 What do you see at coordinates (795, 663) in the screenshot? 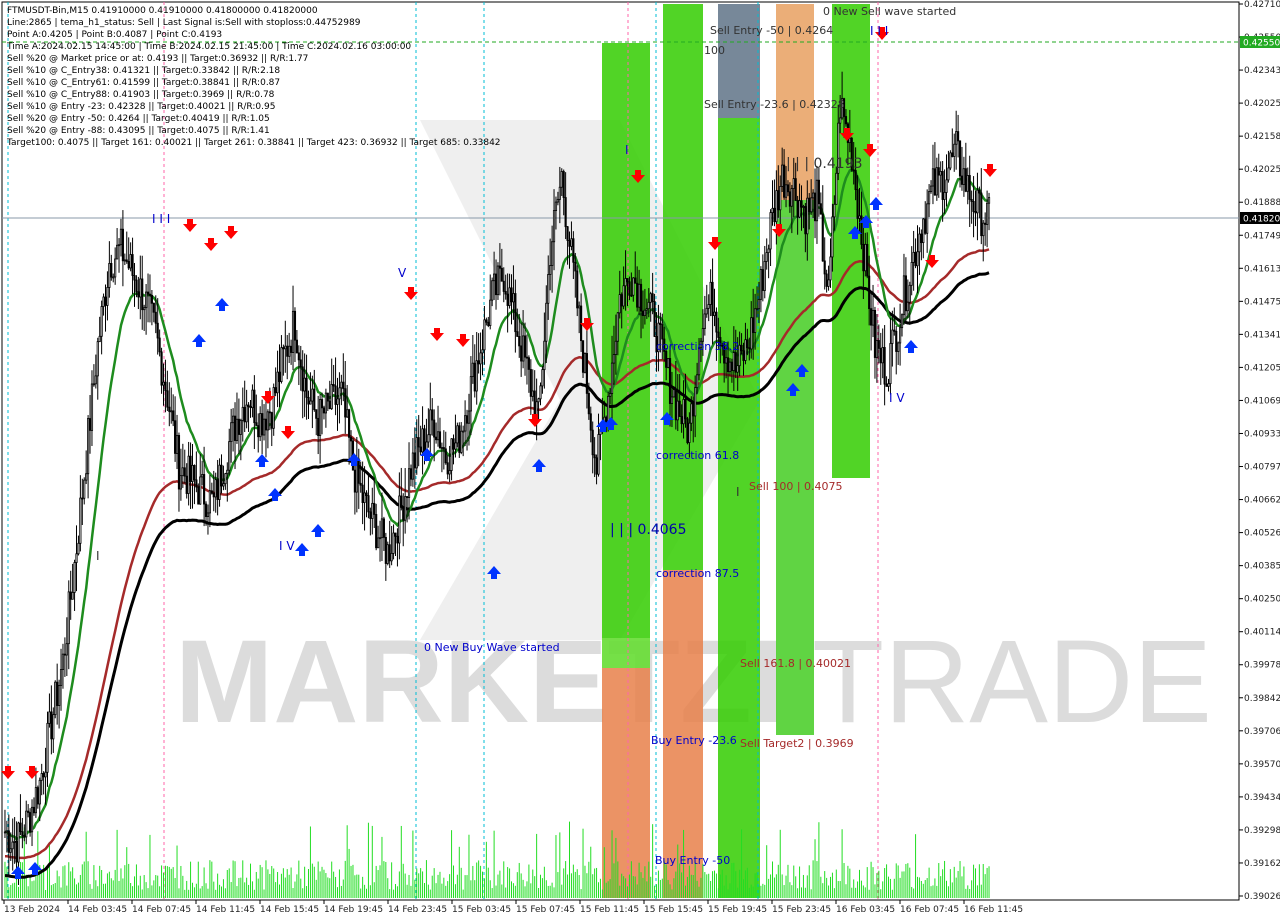
I see `ann-sell-1618: Sell 161.8 | 0.40021` at bounding box center [795, 663].